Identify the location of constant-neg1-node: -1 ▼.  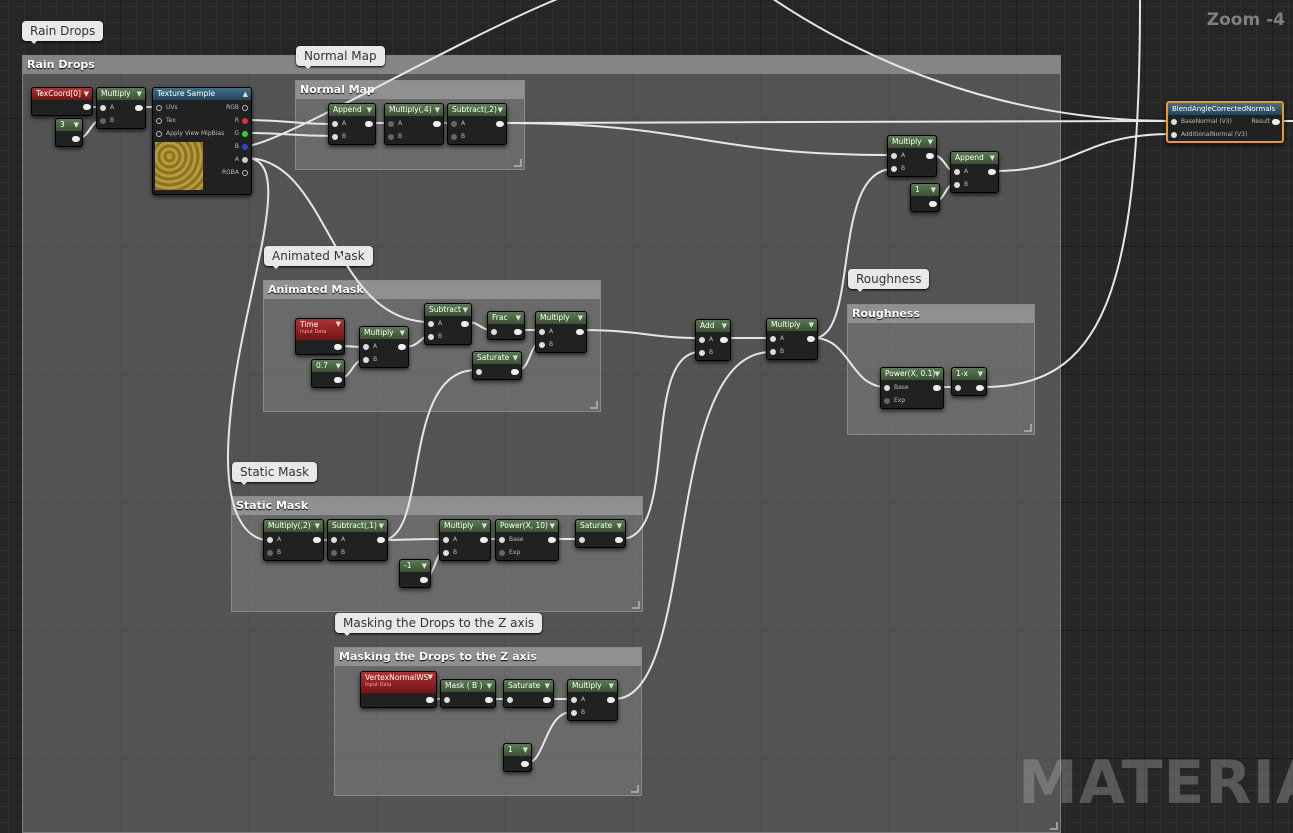
(415, 573).